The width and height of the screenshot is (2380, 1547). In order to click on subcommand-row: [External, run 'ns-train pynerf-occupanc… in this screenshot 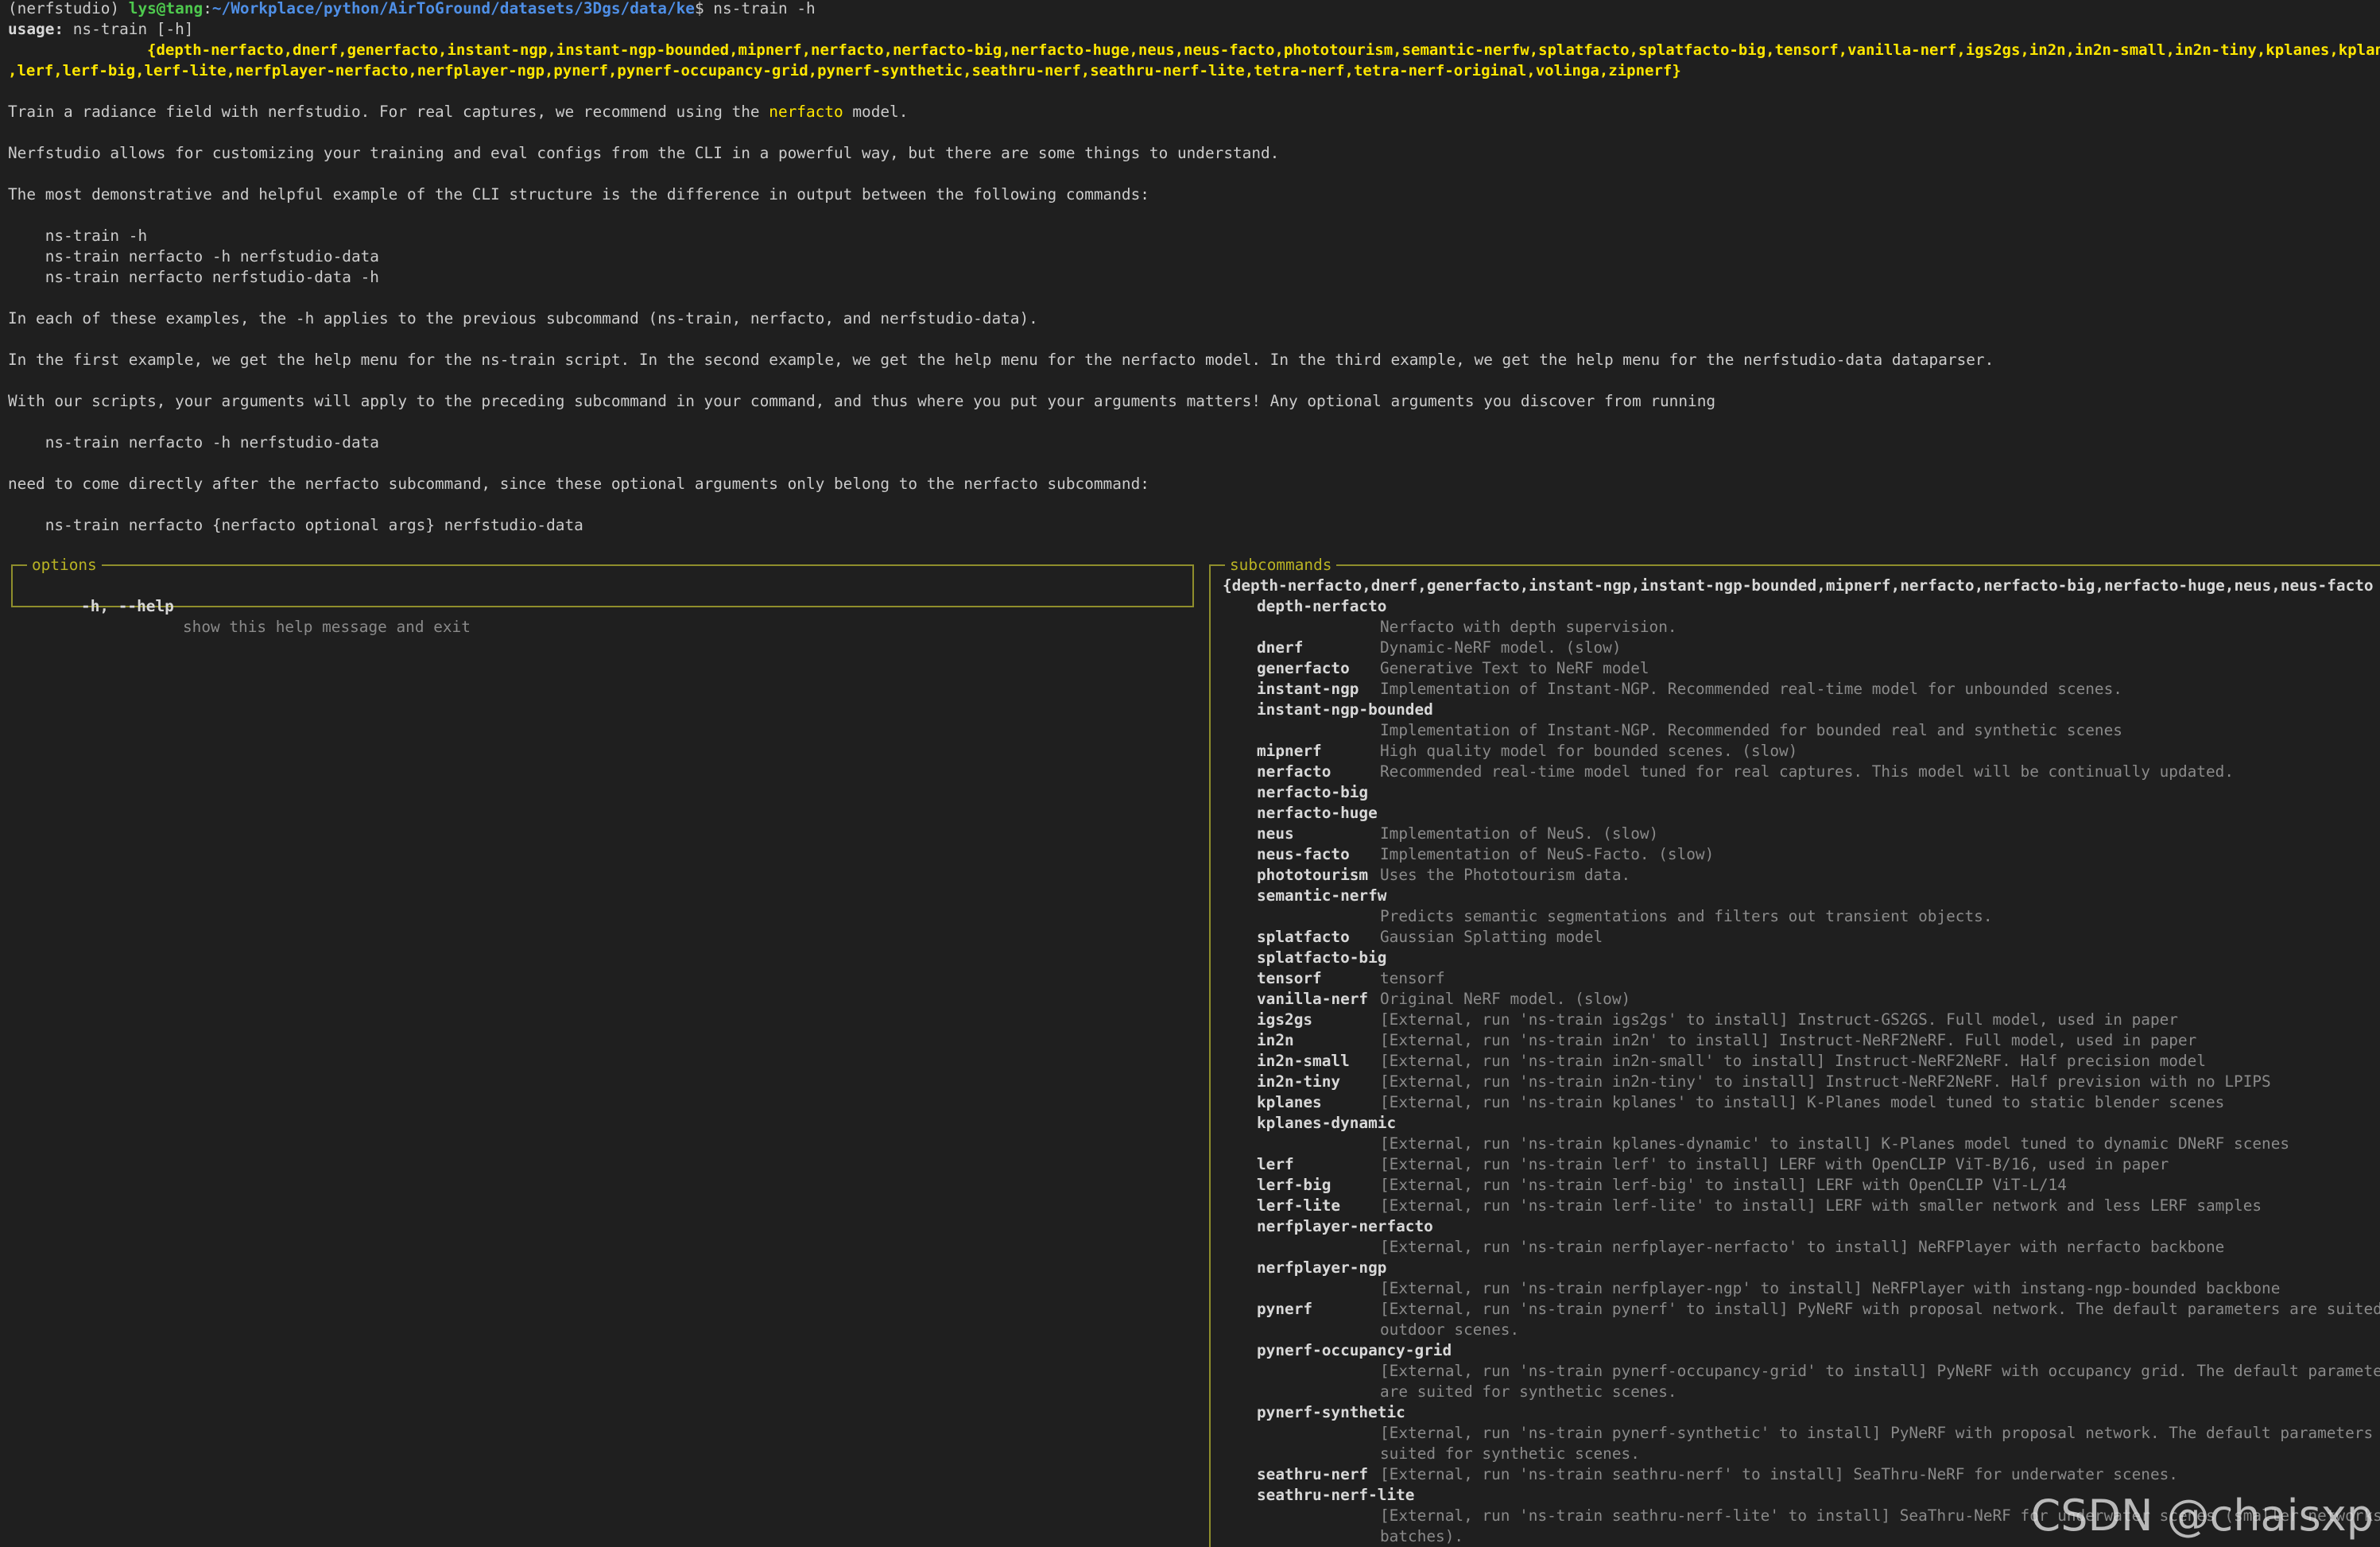, I will do `click(1818, 1371)`.